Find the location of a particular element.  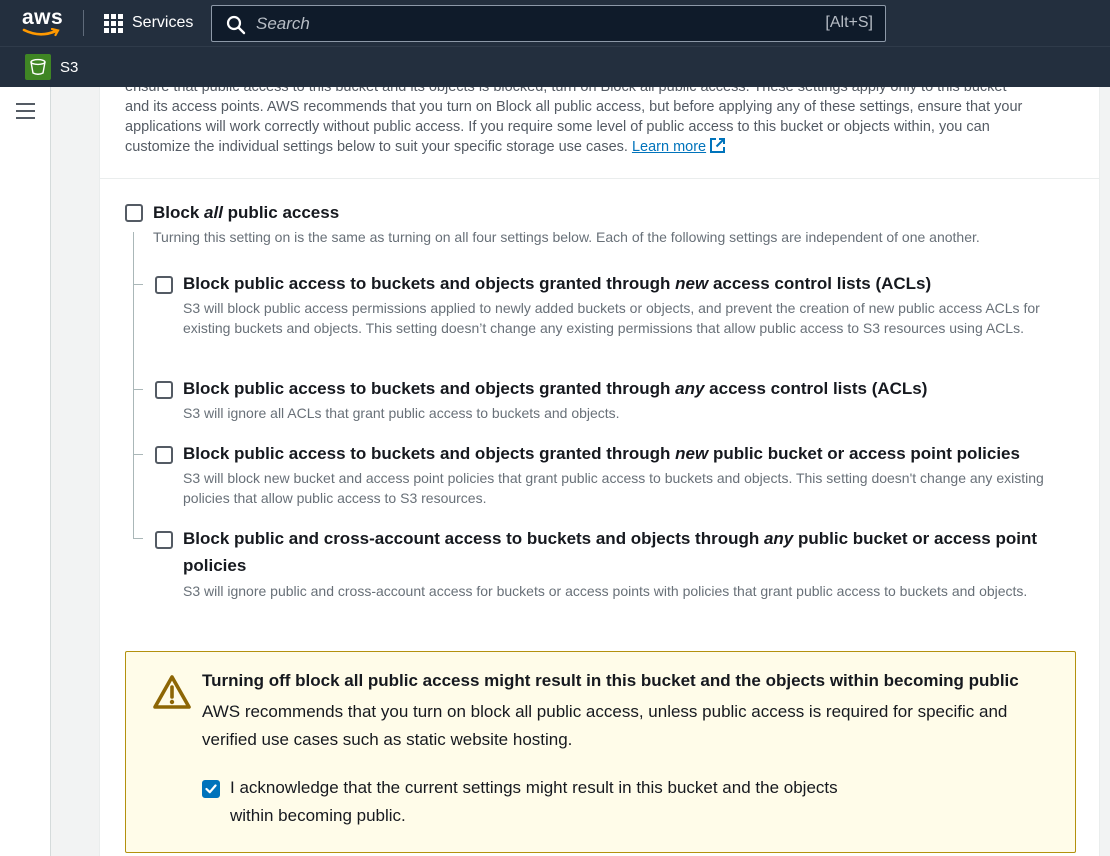

search-input is located at coordinates (506, 24).